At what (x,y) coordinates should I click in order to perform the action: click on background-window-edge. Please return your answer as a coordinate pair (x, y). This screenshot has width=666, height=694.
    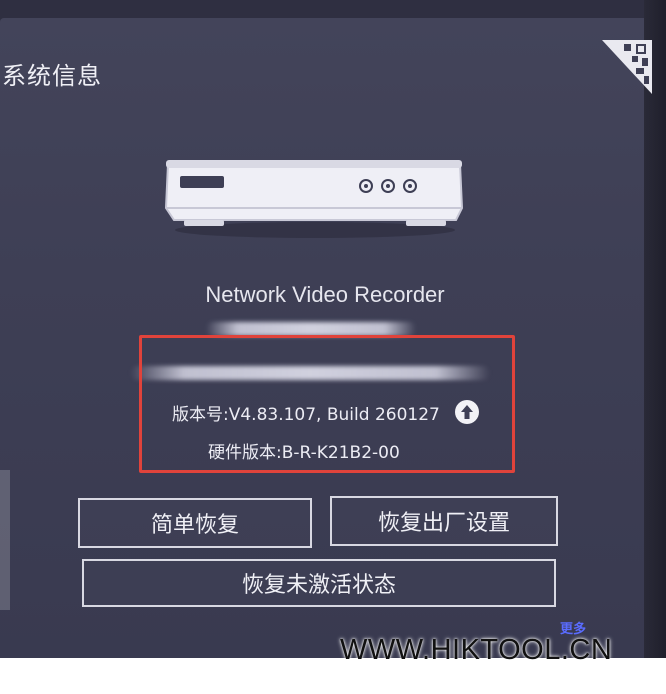
    Looking at the image, I should click on (5, 540).